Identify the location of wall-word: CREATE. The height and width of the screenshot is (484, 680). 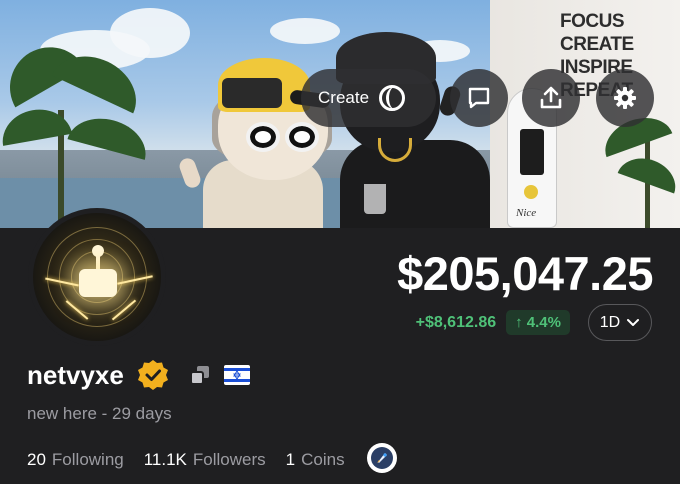
(597, 44).